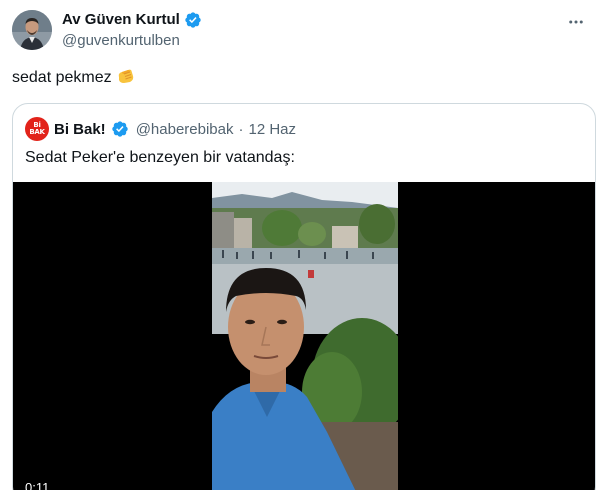  I want to click on tweet-text-content: sedat pekmez, so click(62, 77).